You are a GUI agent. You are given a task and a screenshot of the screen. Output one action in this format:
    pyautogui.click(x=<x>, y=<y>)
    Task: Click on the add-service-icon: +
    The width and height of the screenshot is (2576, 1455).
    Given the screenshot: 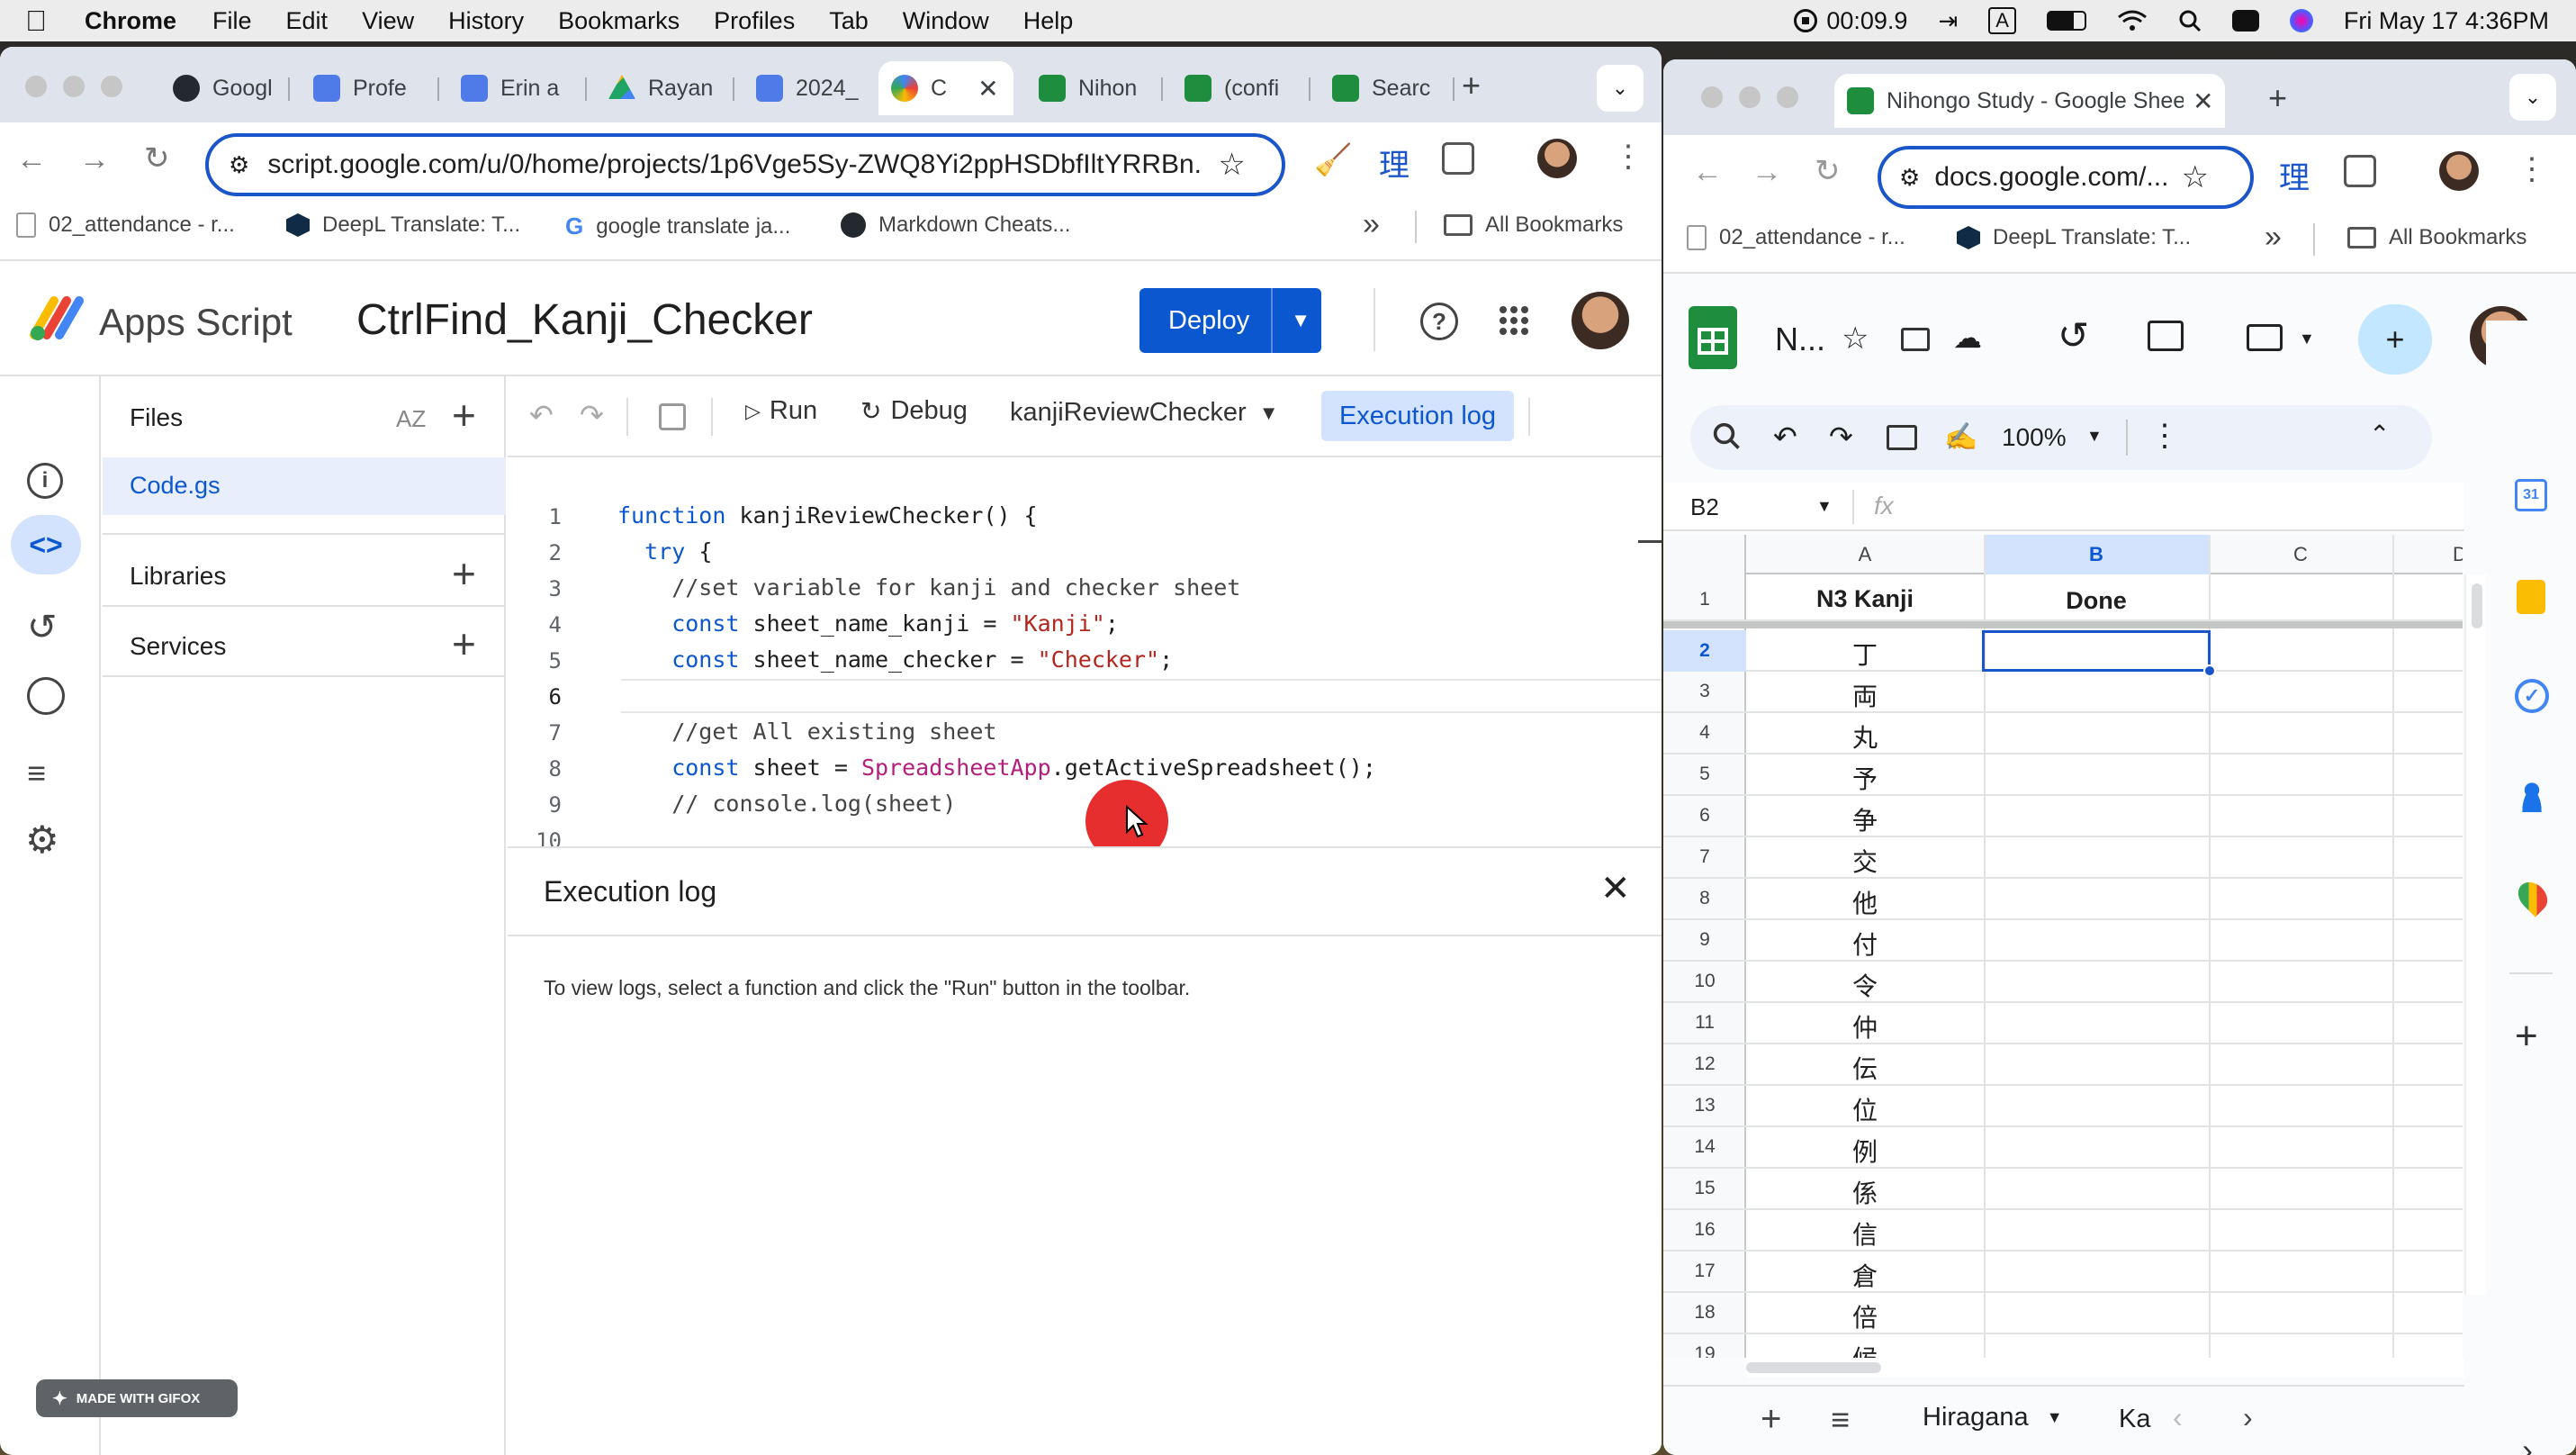 What is the action you would take?
    pyautogui.click(x=464, y=643)
    